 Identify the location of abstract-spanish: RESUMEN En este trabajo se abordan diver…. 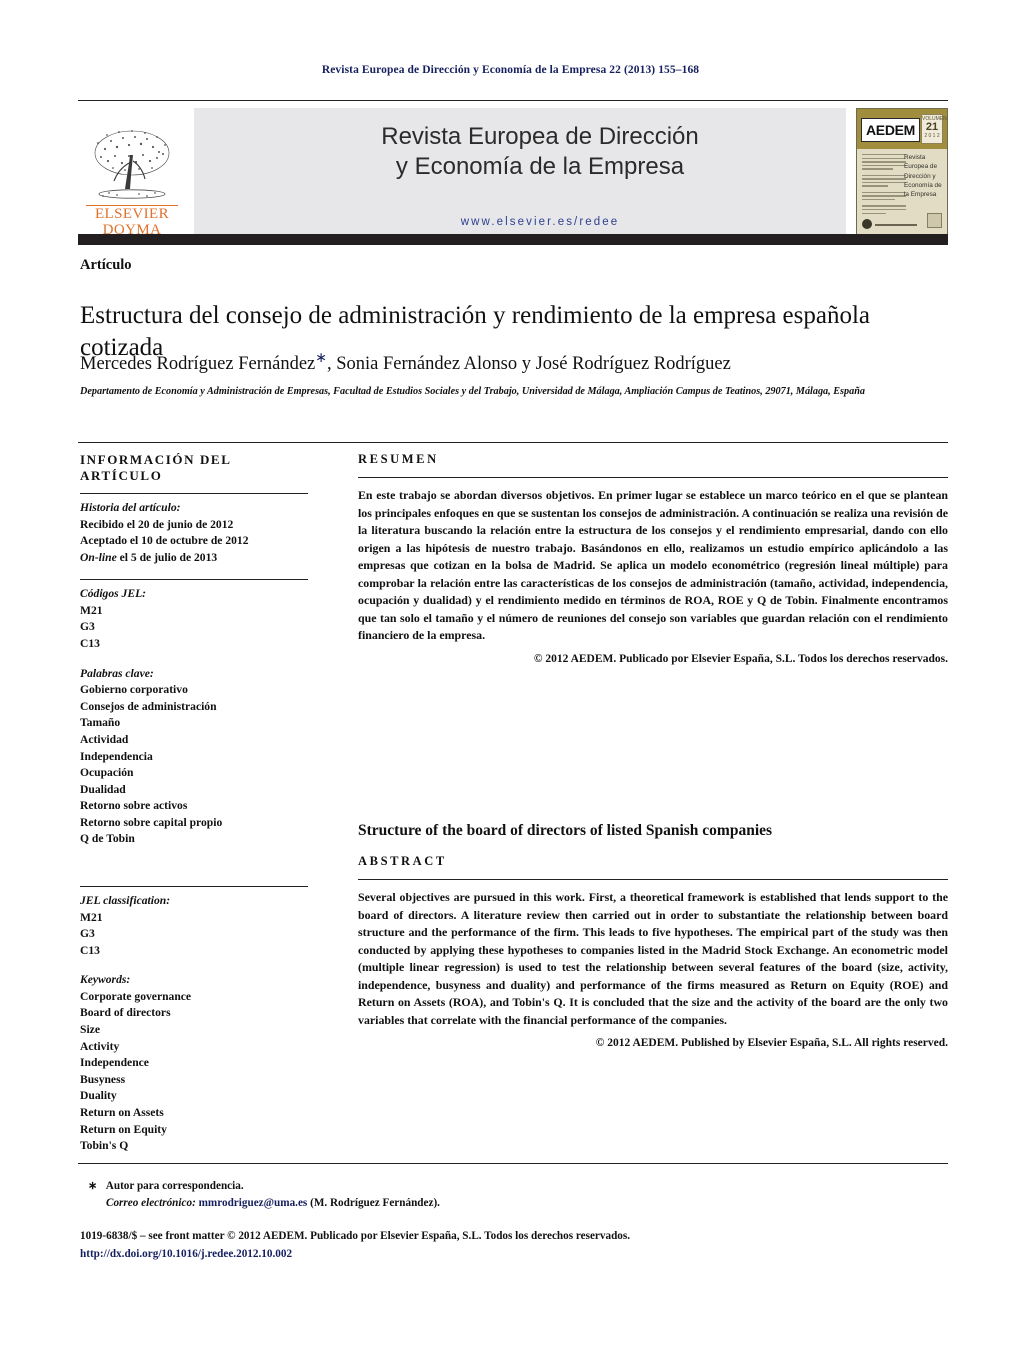
(653, 558).